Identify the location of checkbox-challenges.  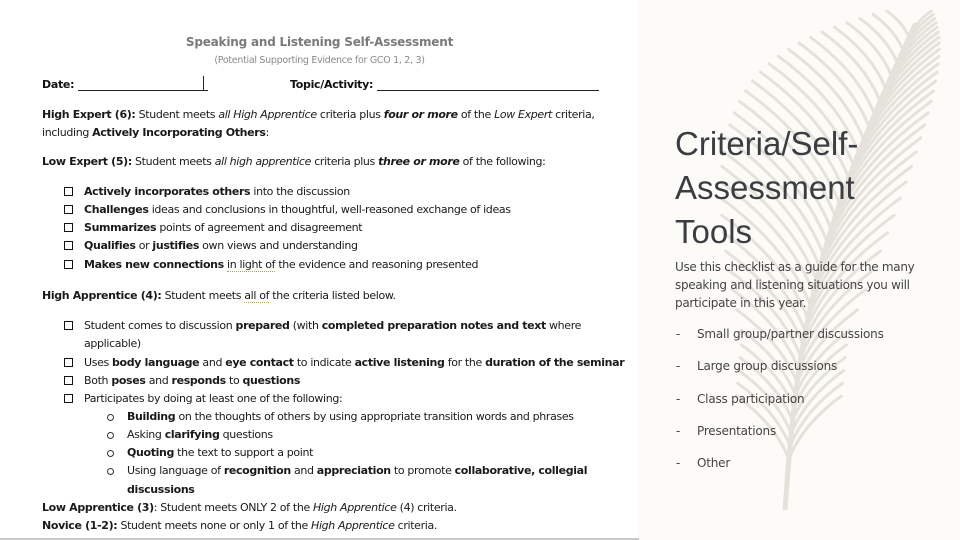
(68, 209).